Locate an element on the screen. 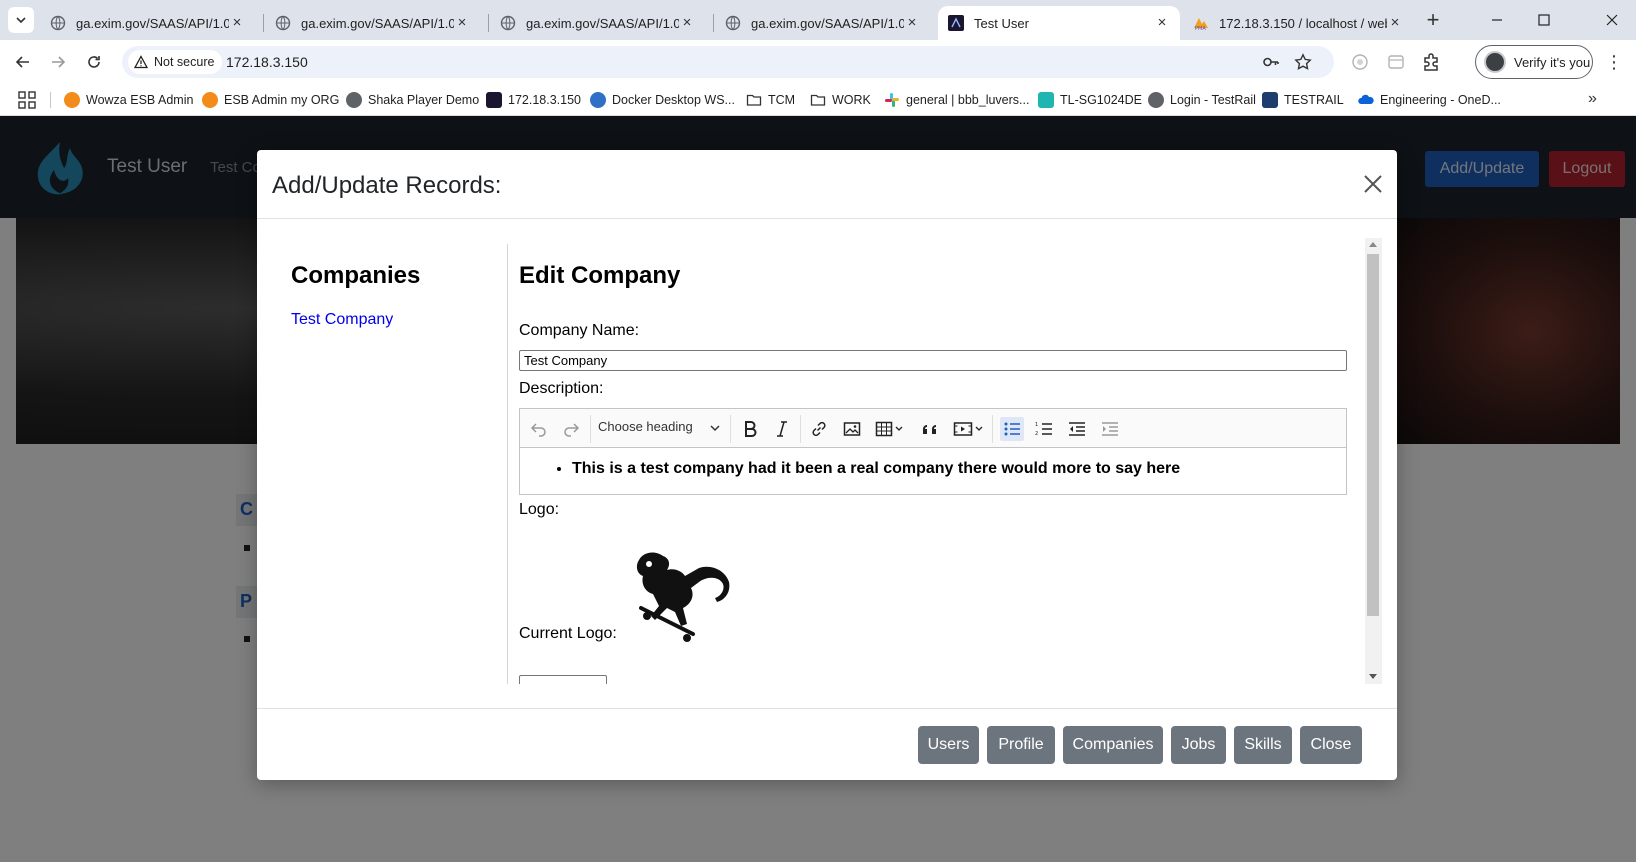 The image size is (1636, 862). browser-tab-3: ga.exim.gov/SAAS/API/1.0/GET × is located at coordinates (597, 23).